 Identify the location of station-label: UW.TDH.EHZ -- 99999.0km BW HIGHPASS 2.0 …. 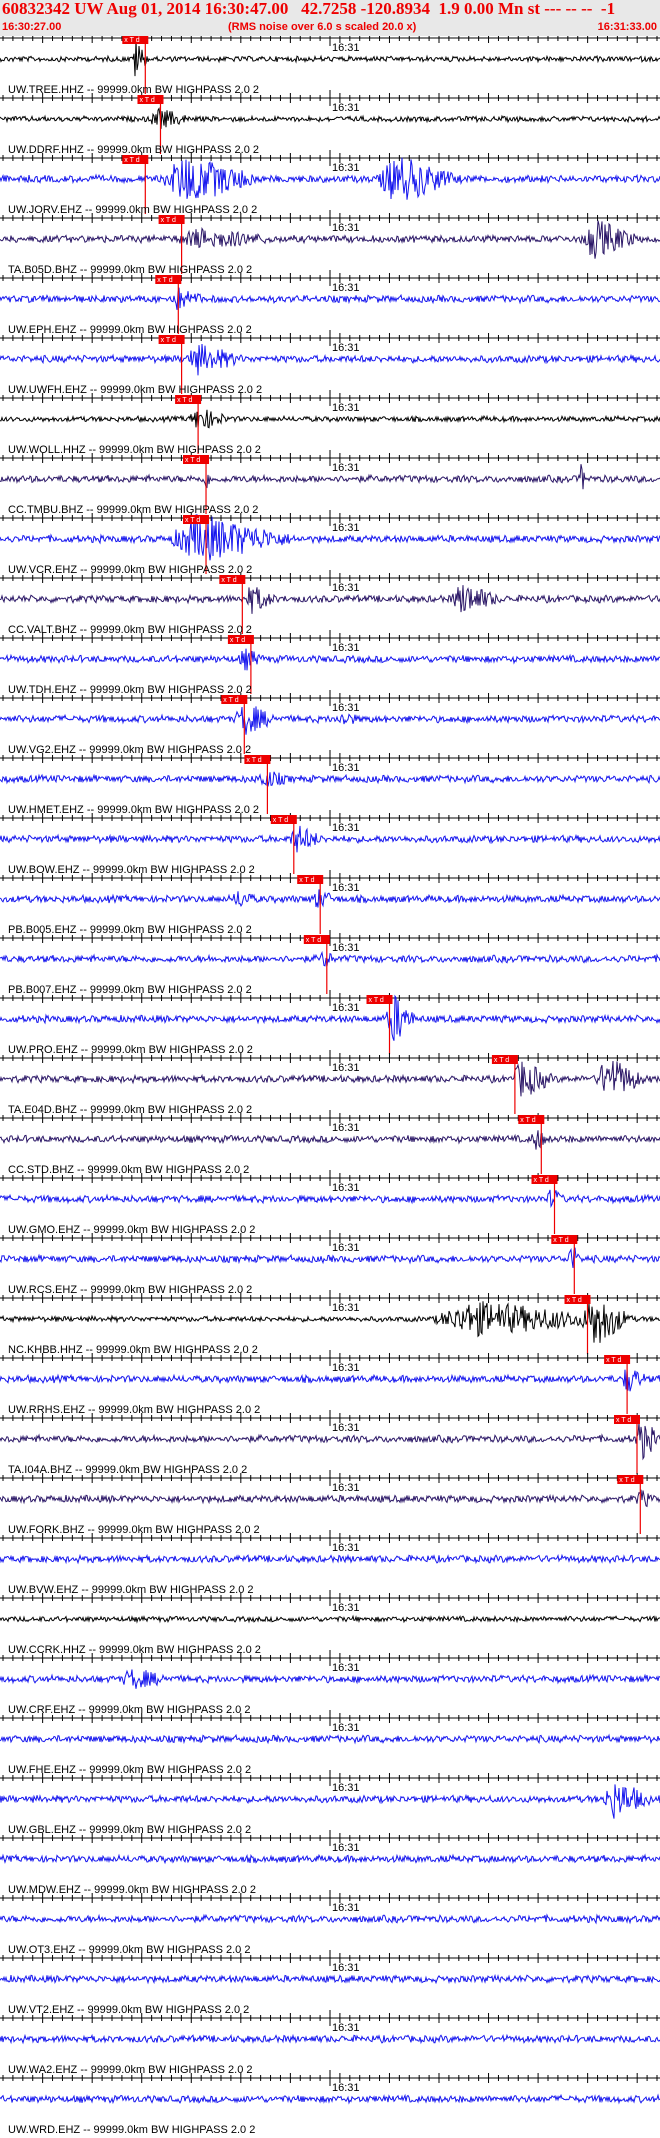
(130, 690).